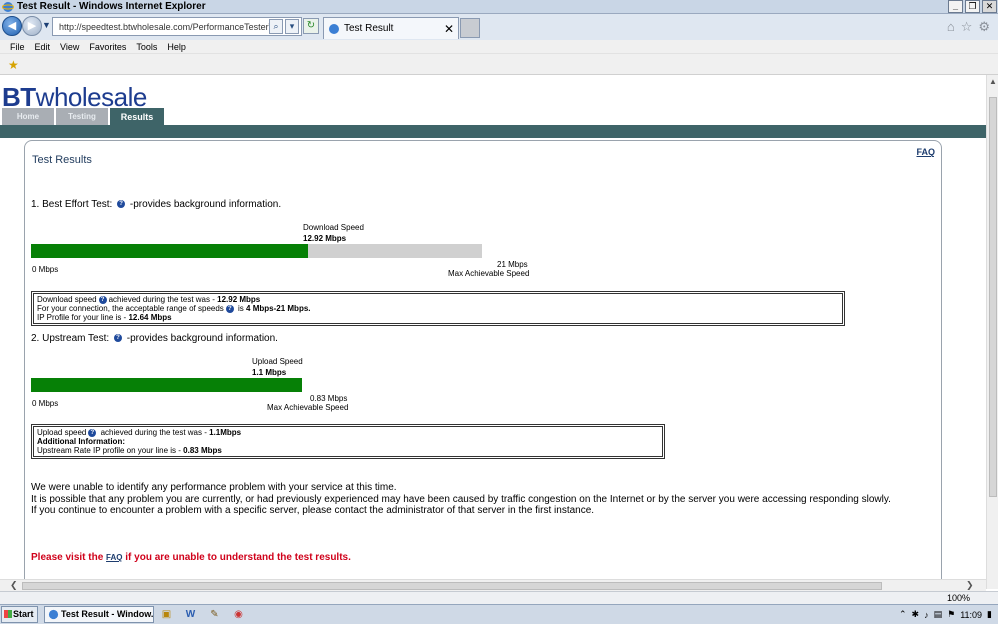 This screenshot has width=998, height=624. What do you see at coordinates (993, 82) in the screenshot?
I see `scroll-up-icon: ▲` at bounding box center [993, 82].